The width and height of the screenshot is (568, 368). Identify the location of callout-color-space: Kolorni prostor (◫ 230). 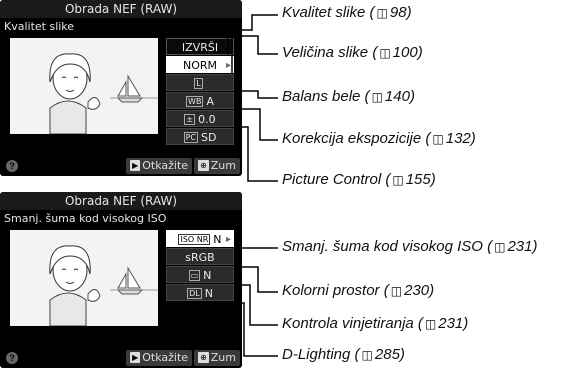
(358, 290).